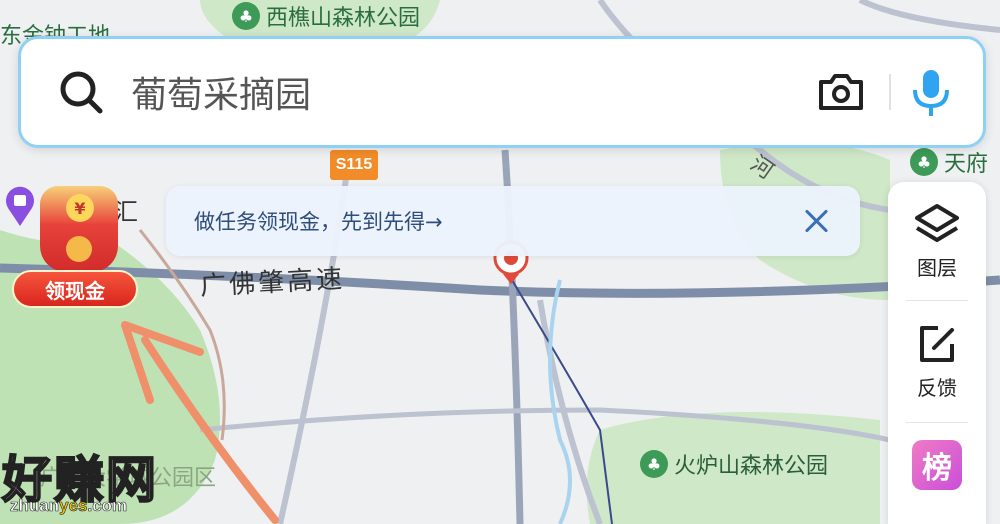 This screenshot has height=524, width=1000. I want to click on map-label-expressway: 广佛肇高速, so click(272, 283).